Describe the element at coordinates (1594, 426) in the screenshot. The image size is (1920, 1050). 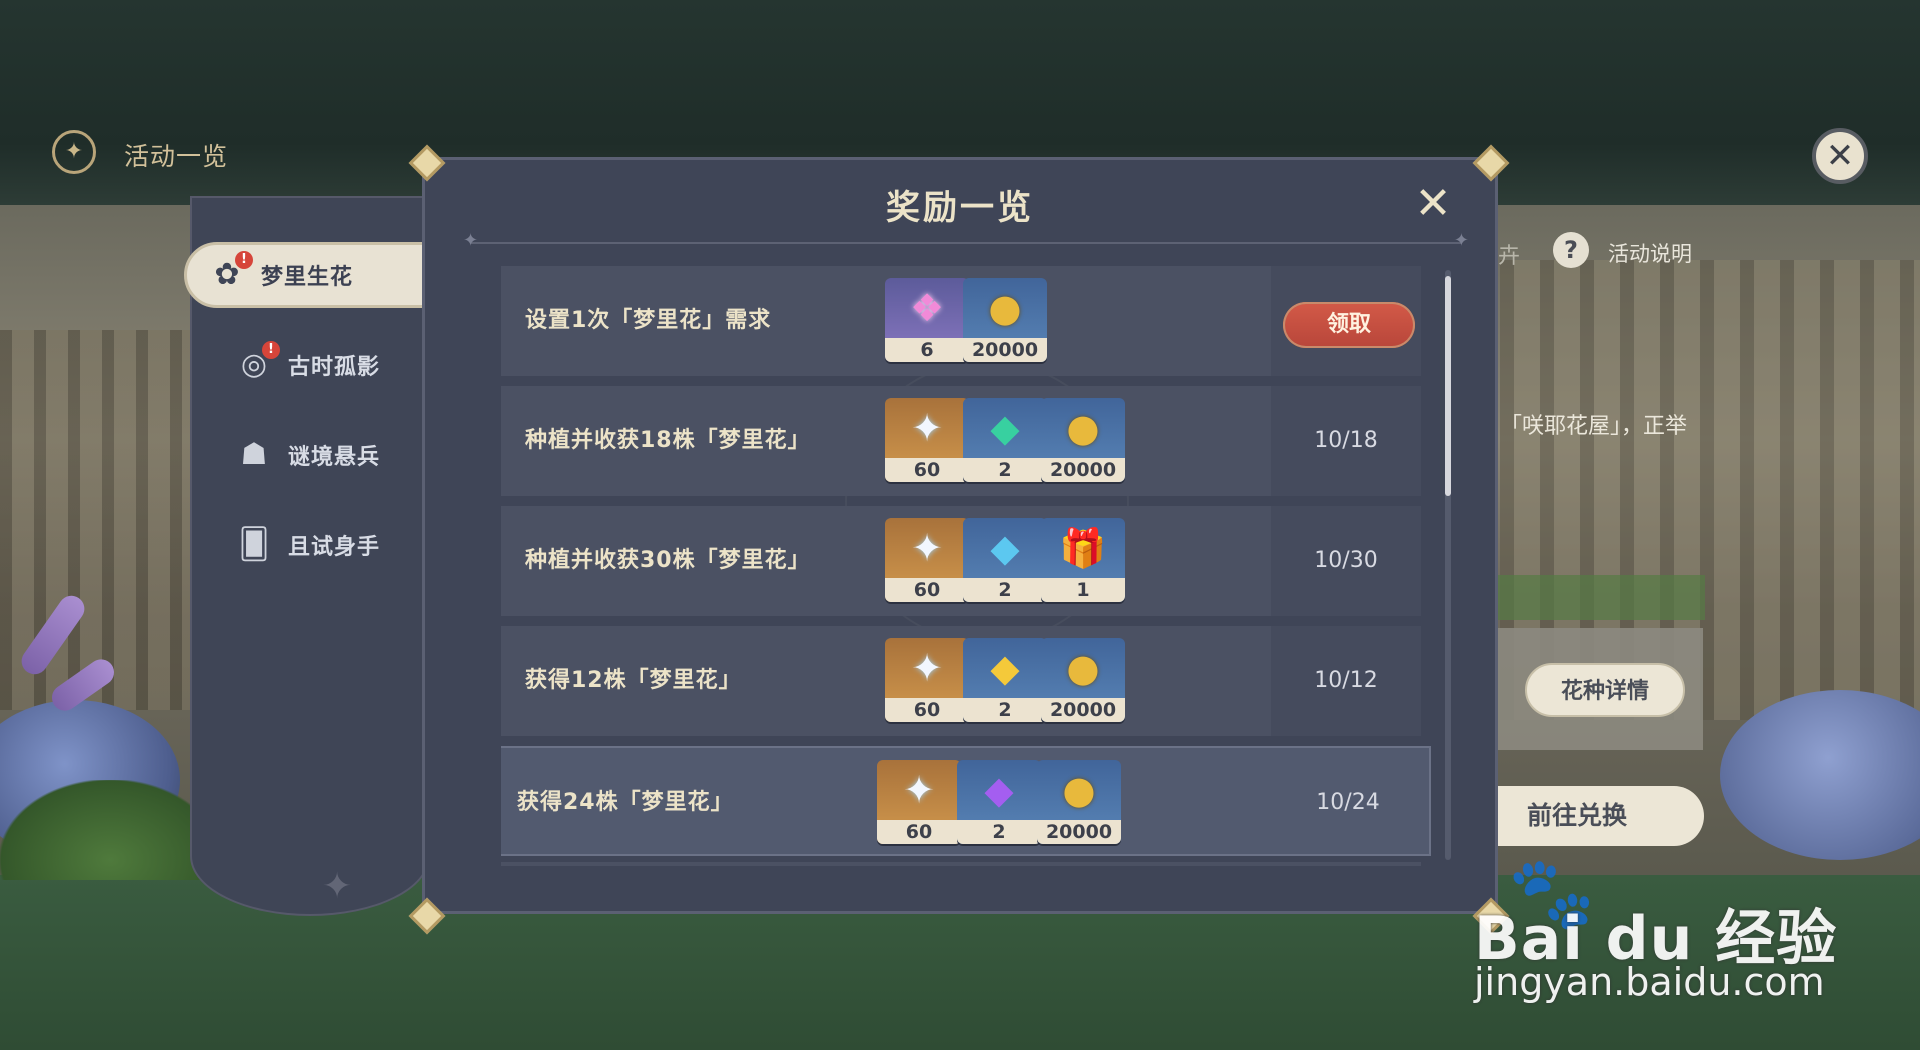
I see `event-description-partial: 「咲耶花屋」，正举` at that location.